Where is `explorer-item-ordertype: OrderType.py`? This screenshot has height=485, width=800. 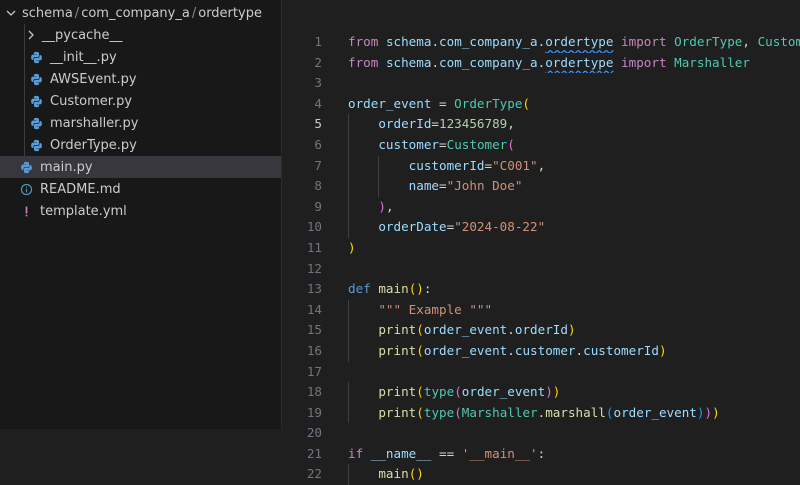
explorer-item-ordertype: OrderType.py is located at coordinates (140, 145).